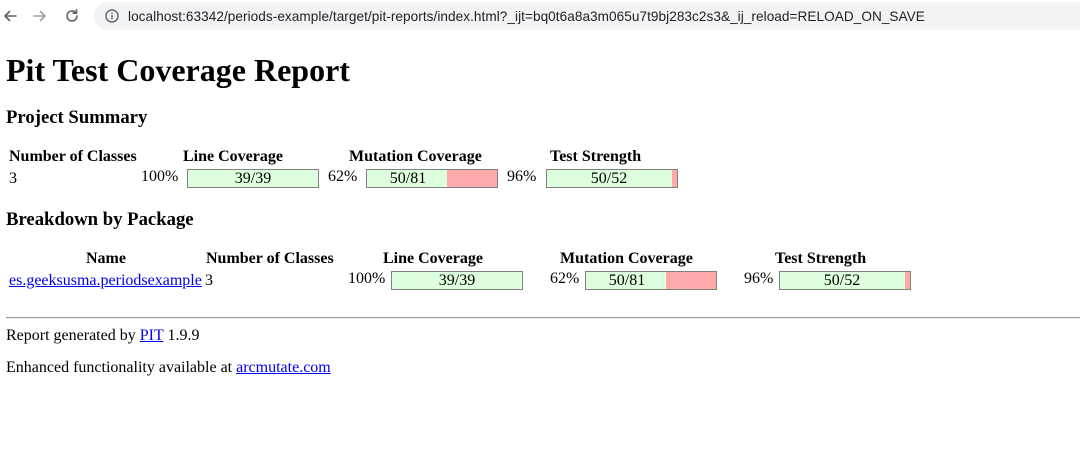 Image resolution: width=1080 pixels, height=453 pixels. What do you see at coordinates (13, 178) in the screenshot?
I see `summary-classes-value: 3` at bounding box center [13, 178].